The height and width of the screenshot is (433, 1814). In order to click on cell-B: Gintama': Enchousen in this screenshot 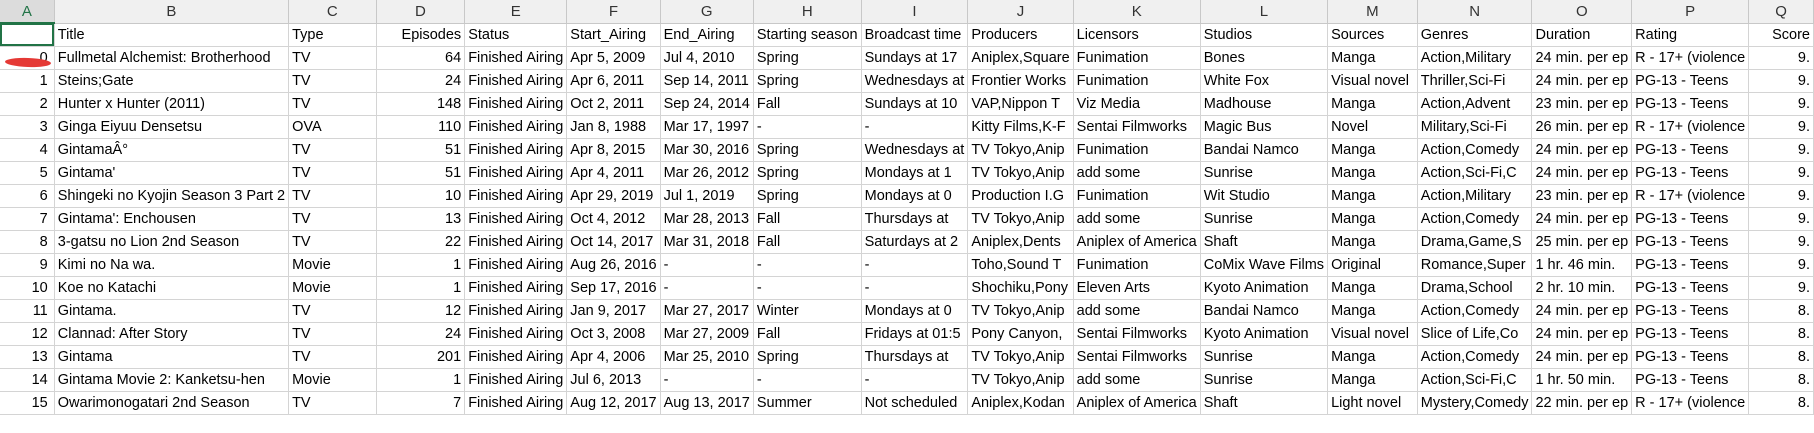, I will do `click(172, 219)`.